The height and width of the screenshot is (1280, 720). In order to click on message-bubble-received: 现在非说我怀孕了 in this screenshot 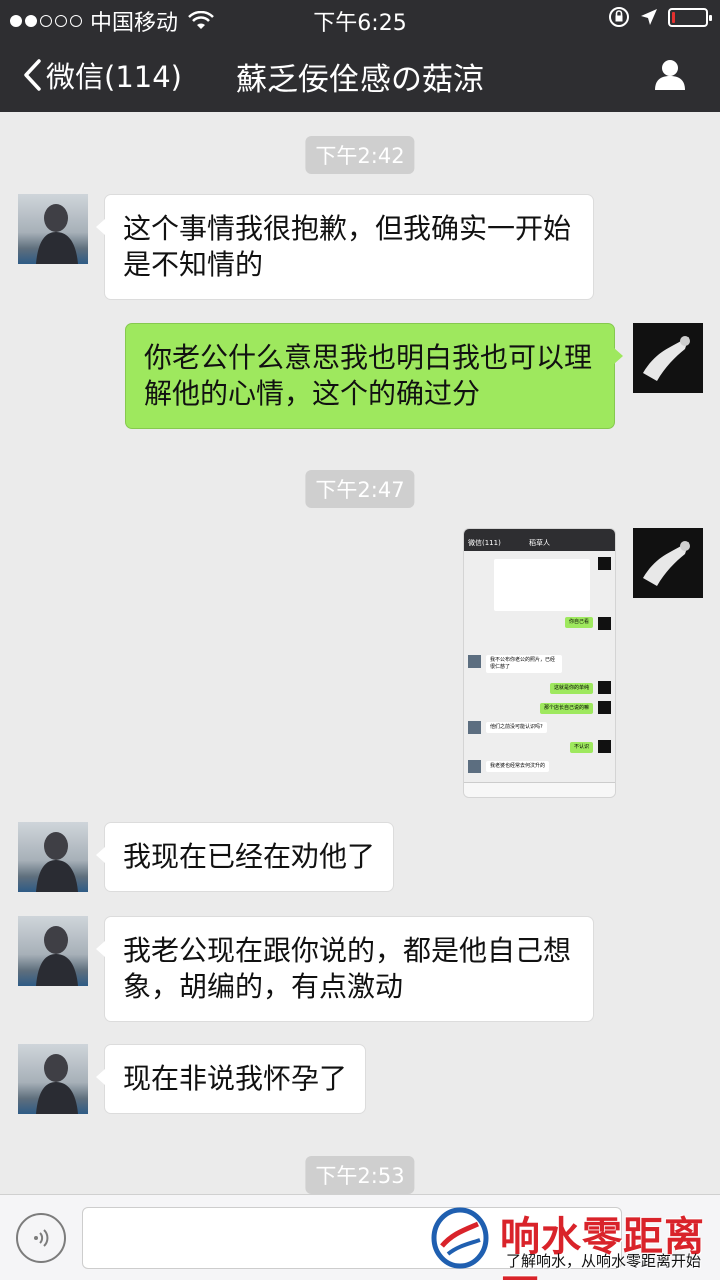, I will do `click(231, 1079)`.